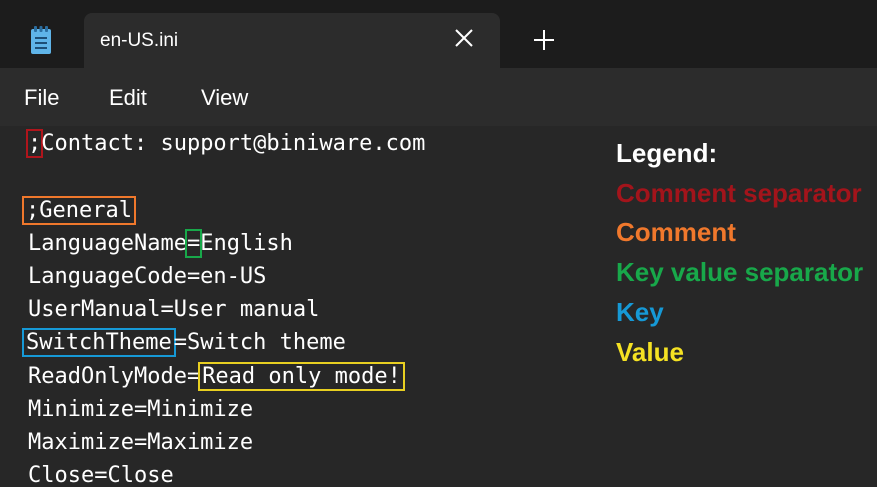 This screenshot has height=487, width=877. I want to click on key-text: ReadOnlyMode=, so click(114, 376).